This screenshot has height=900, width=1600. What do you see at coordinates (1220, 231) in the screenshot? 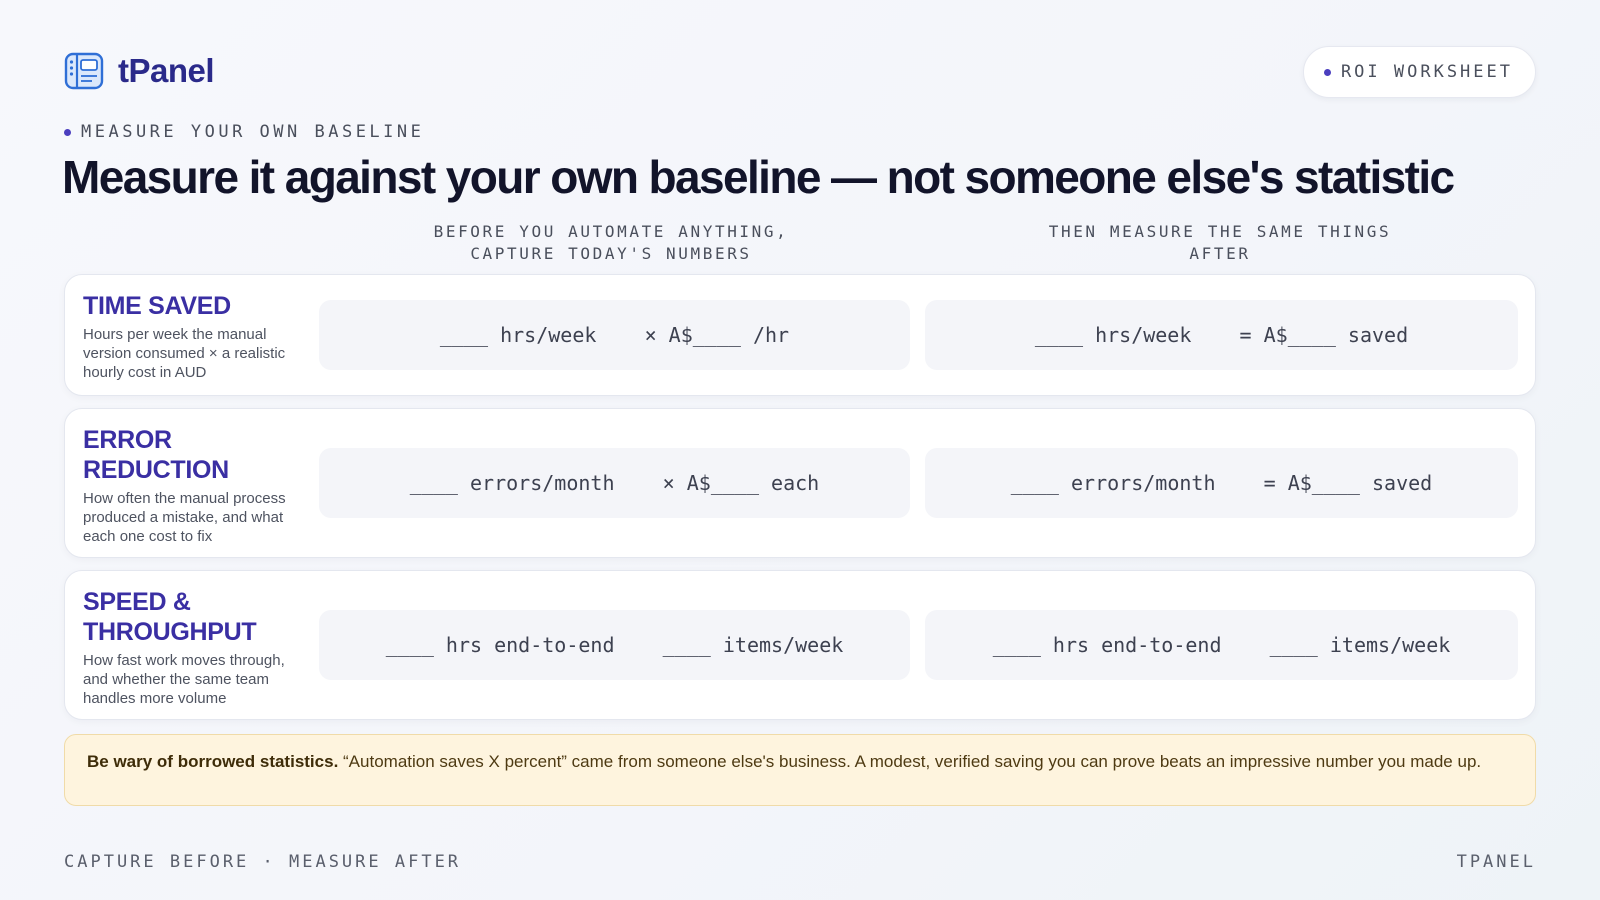
I see `column-header-after-line1: THEN MEASURE THE SAME THINGS` at bounding box center [1220, 231].